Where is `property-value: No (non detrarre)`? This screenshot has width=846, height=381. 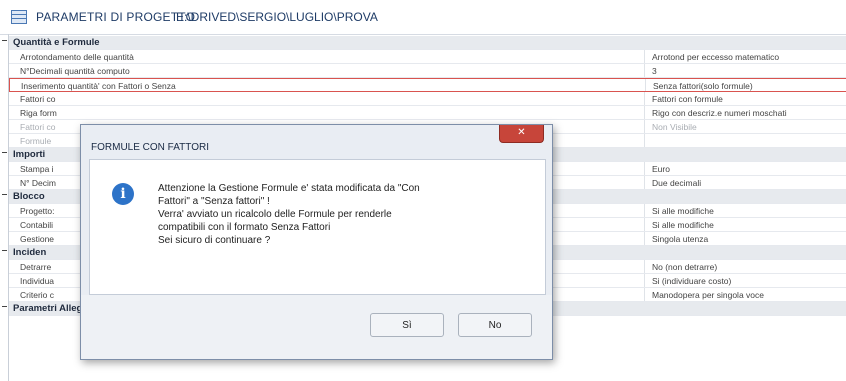 property-value: No (non detrarre) is located at coordinates (749, 267).